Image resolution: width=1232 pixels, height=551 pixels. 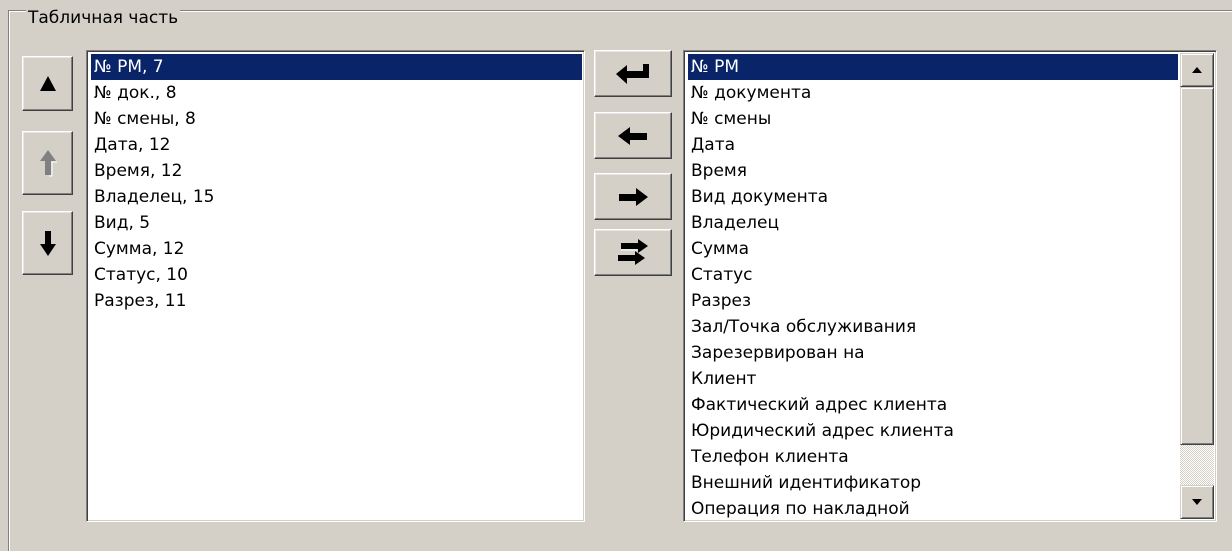 What do you see at coordinates (933, 327) in the screenshot?
I see `list-item: Зал/Точка обслуживания` at bounding box center [933, 327].